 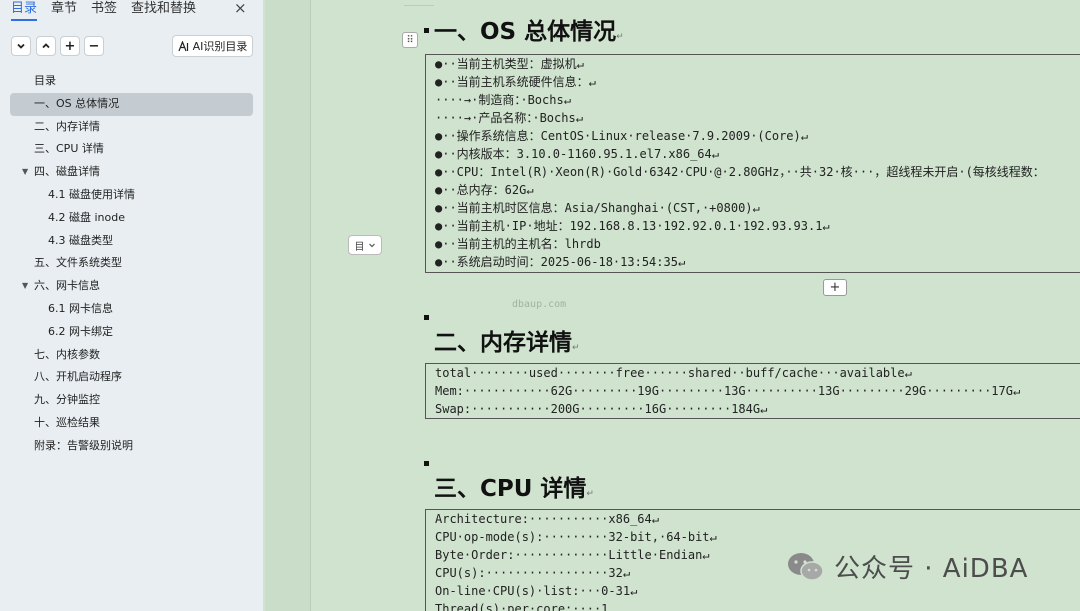 What do you see at coordinates (576, 537) in the screenshot?
I see `block-line: CPU·op-mode(s):·········32-bit,·64-bit↵` at bounding box center [576, 537].